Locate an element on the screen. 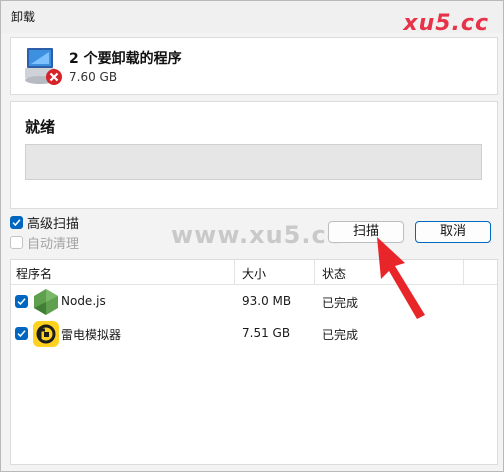 This screenshot has width=504, height=472. auto-clean-label: 自动清理 is located at coordinates (53, 244).